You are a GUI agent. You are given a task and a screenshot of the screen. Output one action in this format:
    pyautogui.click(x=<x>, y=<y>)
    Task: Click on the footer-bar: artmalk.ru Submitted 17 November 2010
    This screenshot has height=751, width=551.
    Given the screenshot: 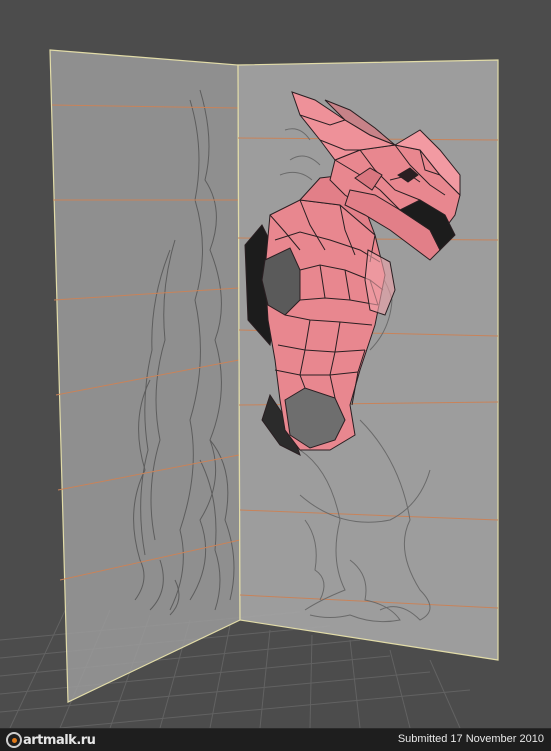 What is the action you would take?
    pyautogui.click(x=275, y=739)
    